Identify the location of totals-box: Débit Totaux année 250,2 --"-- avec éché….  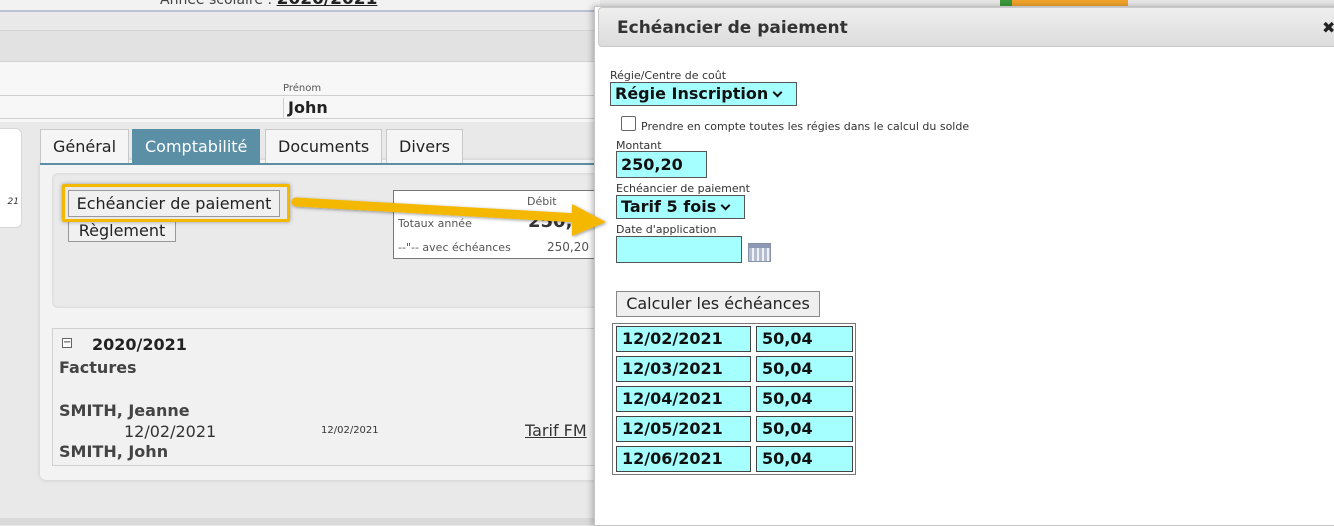
(498, 224).